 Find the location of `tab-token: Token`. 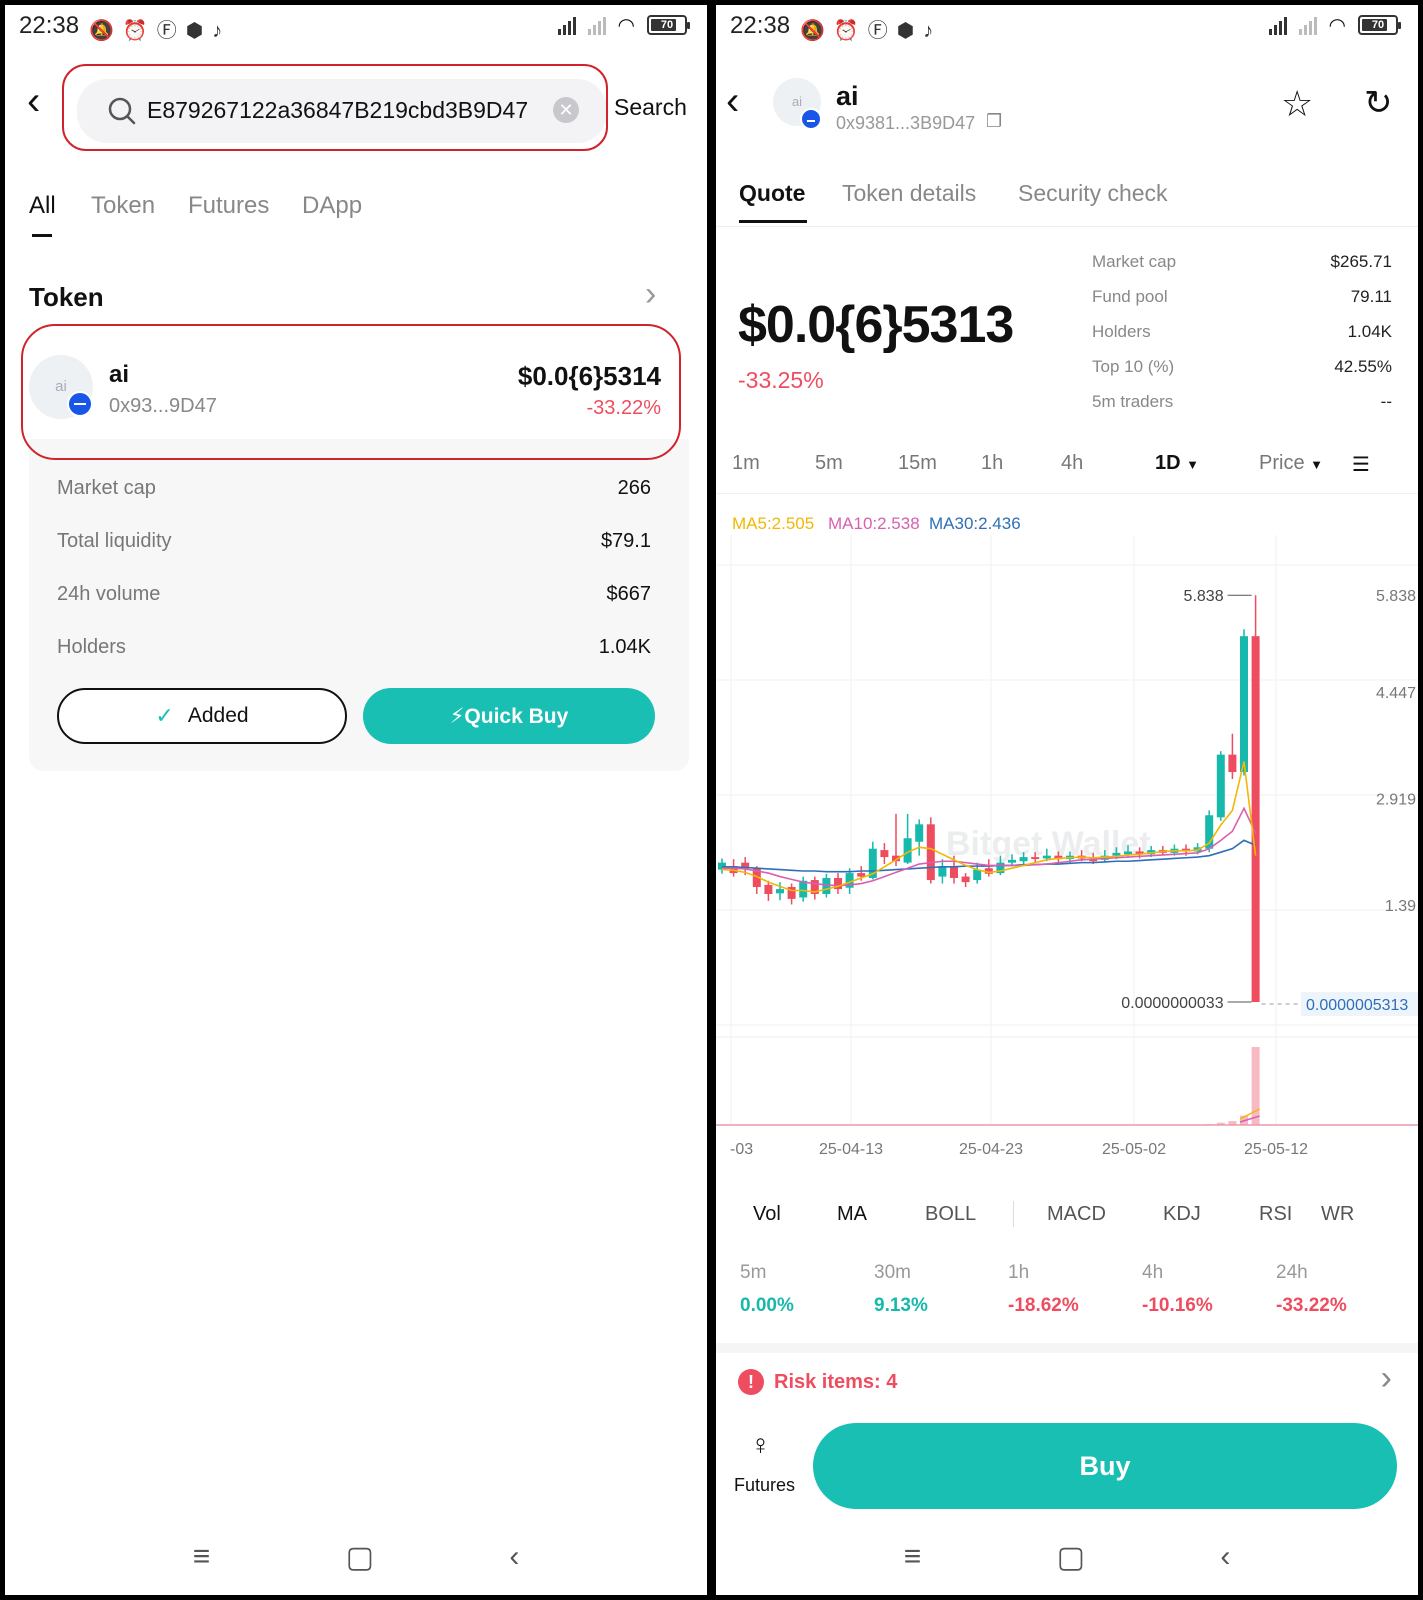

tab-token: Token is located at coordinates (123, 206).